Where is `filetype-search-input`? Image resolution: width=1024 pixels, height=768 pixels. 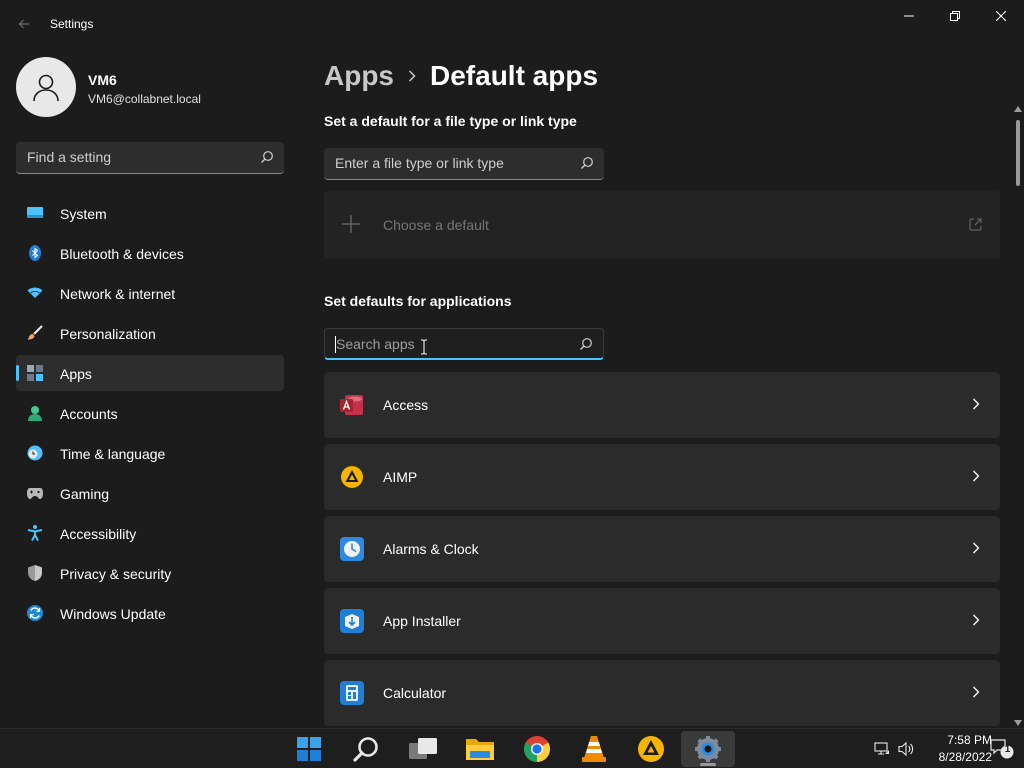 filetype-search-input is located at coordinates (444, 163).